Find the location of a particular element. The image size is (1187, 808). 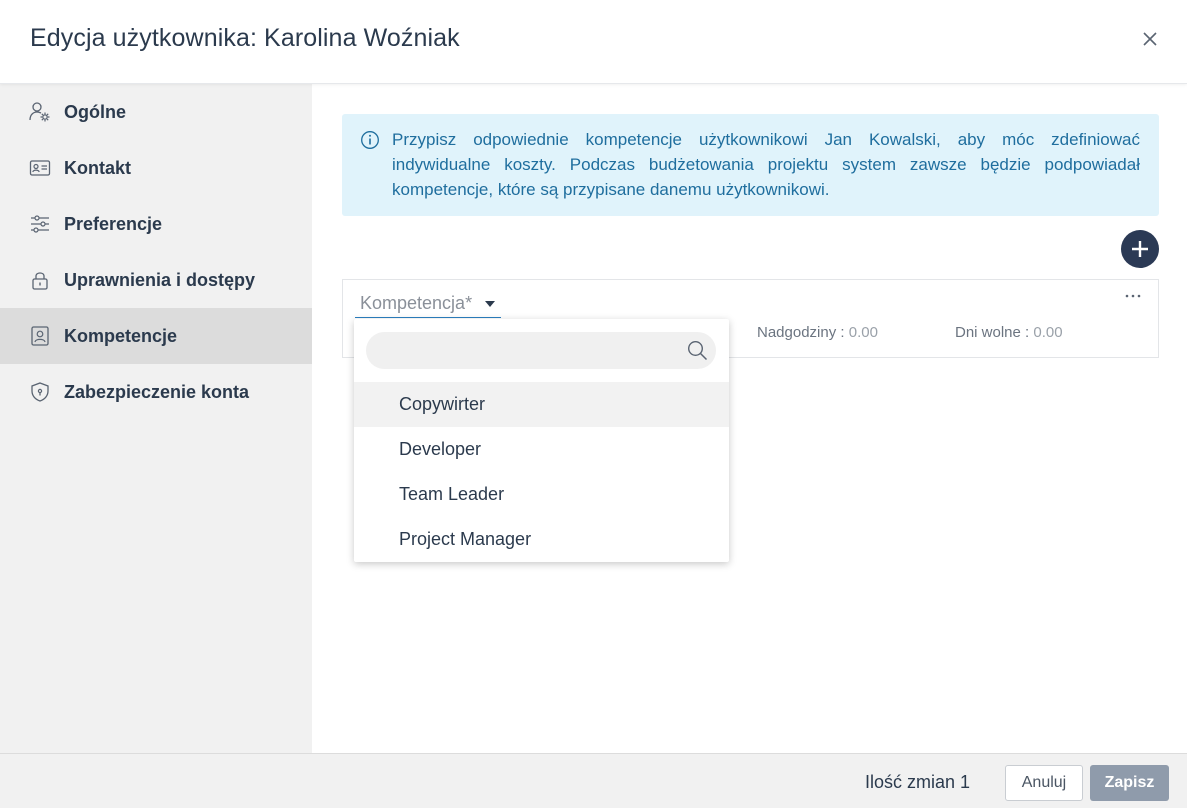

dialog-footer: Ilość zmian 1 Anuluj Zapisz is located at coordinates (593, 780).